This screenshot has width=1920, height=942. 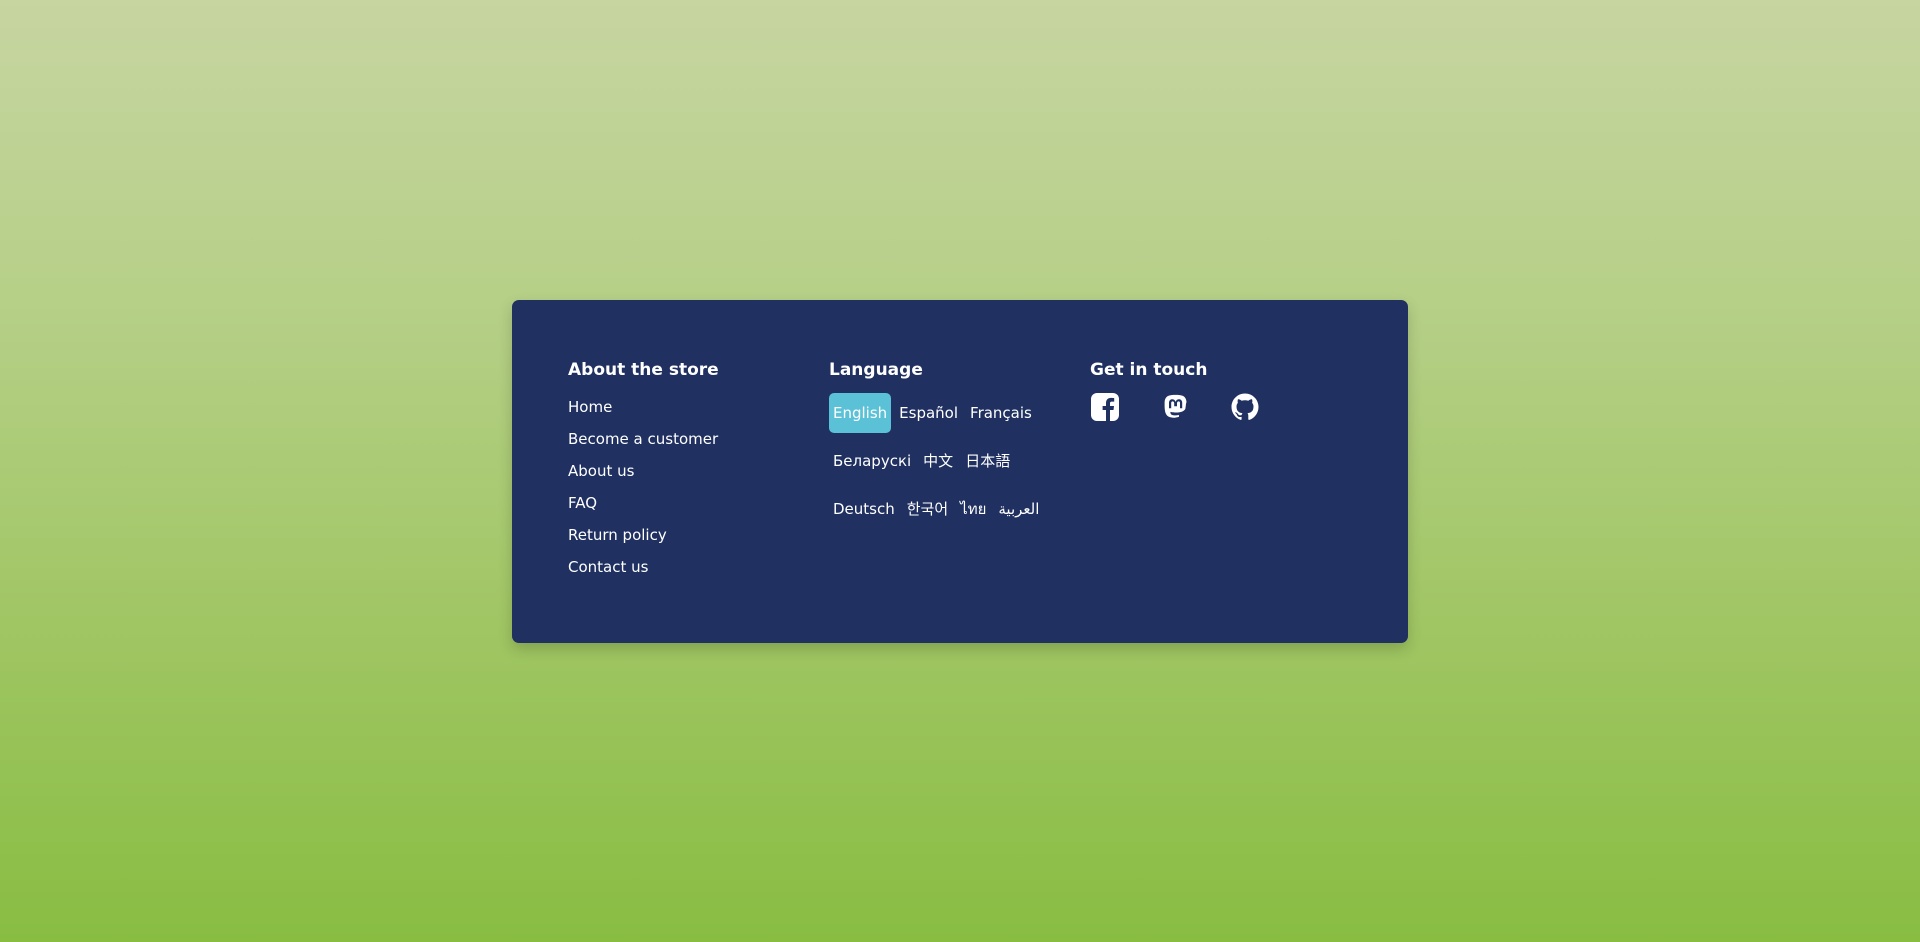 What do you see at coordinates (1105, 407) in the screenshot?
I see `facebook-icon` at bounding box center [1105, 407].